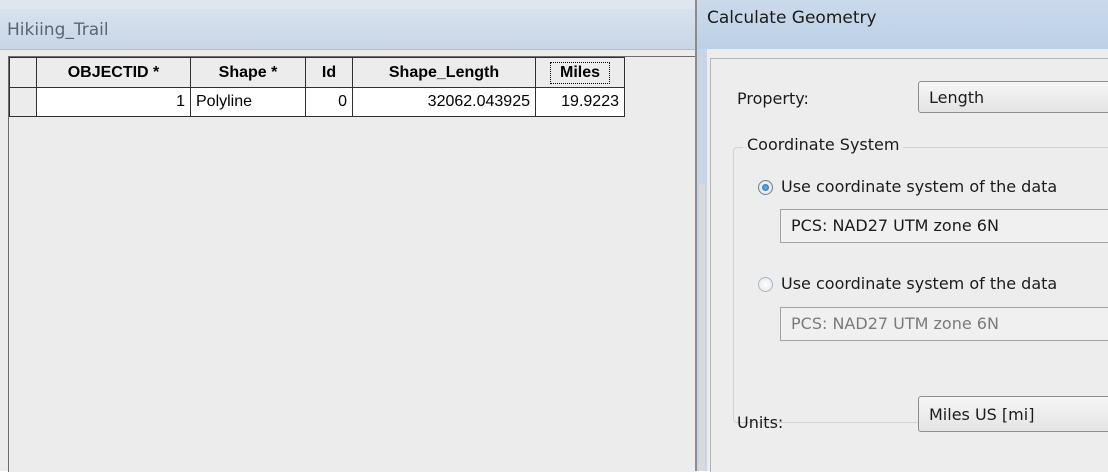  Describe the element at coordinates (1013, 97) in the screenshot. I see `property-dropdown: Length` at that location.